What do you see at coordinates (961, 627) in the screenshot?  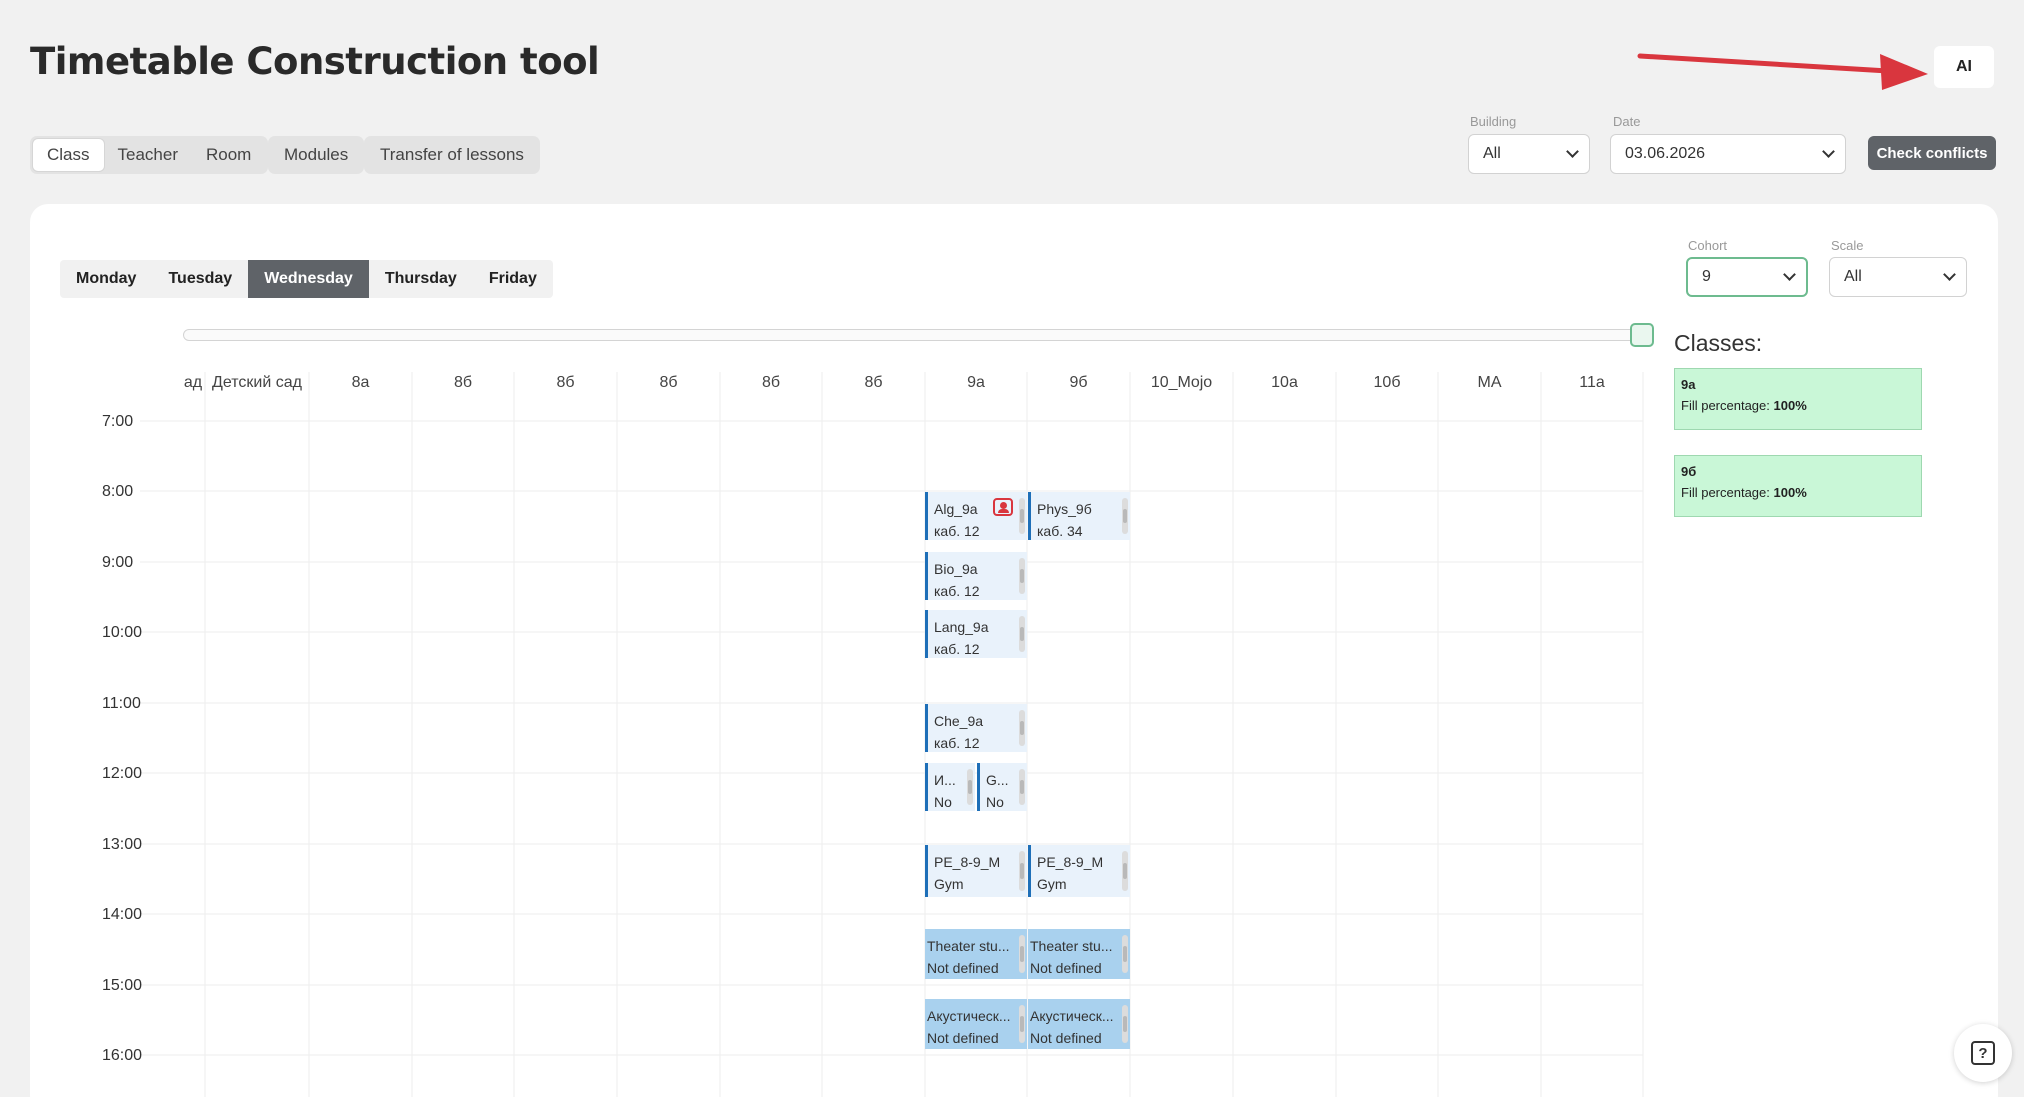 I see `lesson-title: Lang_9a` at bounding box center [961, 627].